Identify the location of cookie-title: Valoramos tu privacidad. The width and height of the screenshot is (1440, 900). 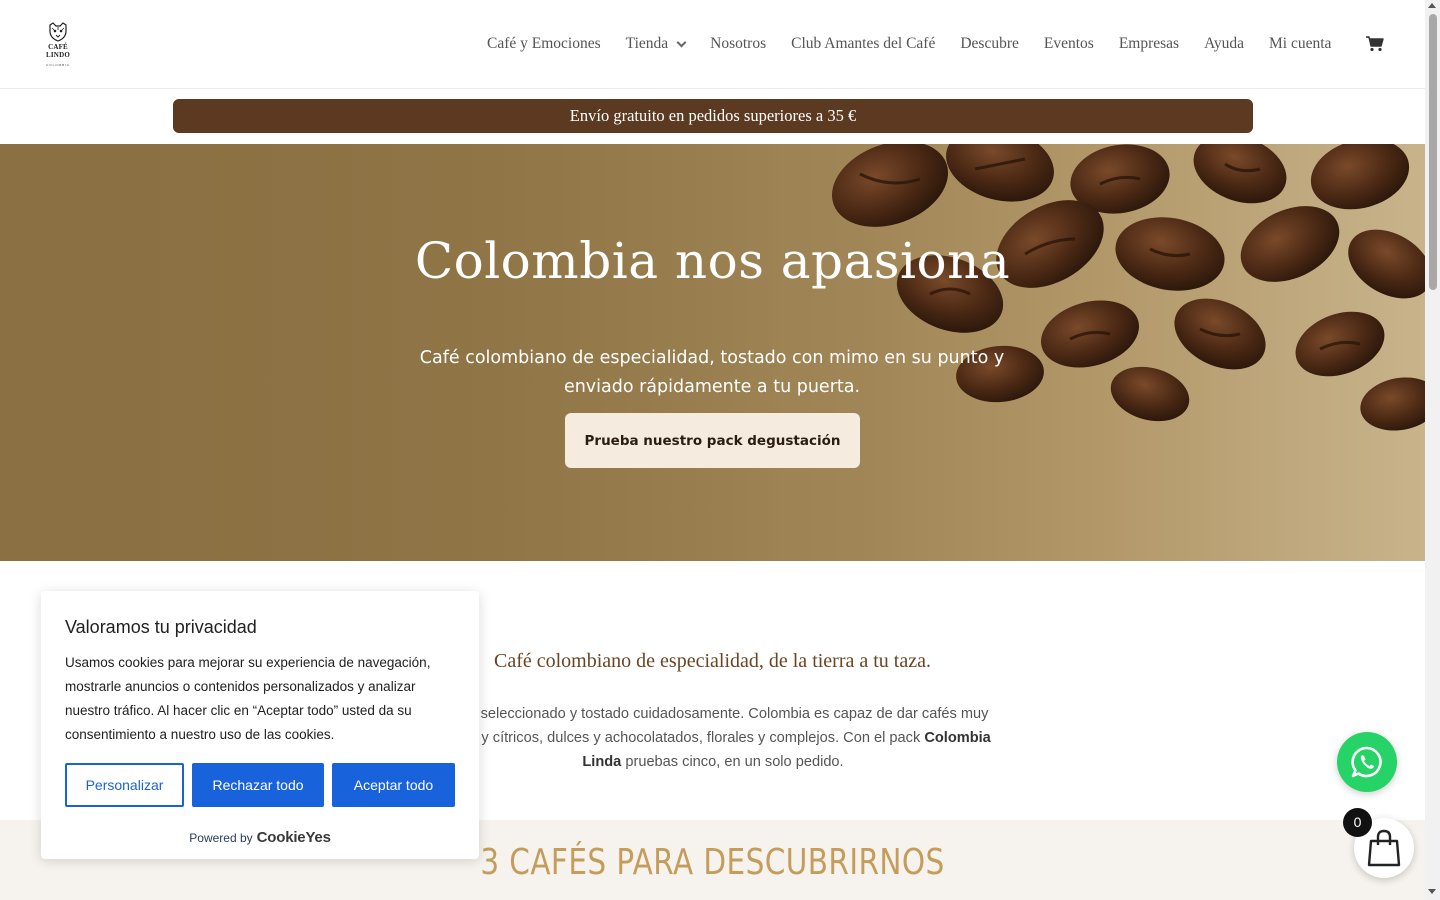
(161, 627).